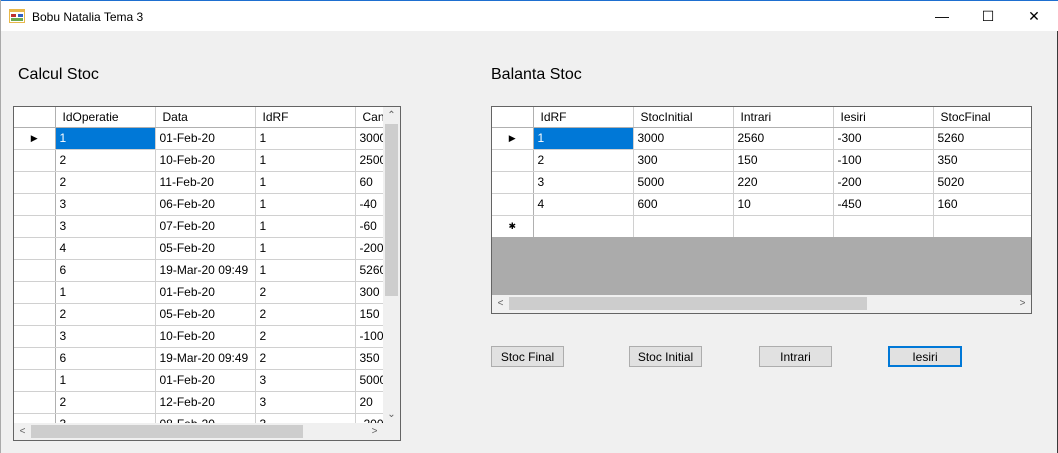 The image size is (1058, 453). Describe the element at coordinates (883, 182) in the screenshot. I see `table-cell: -200` at that location.